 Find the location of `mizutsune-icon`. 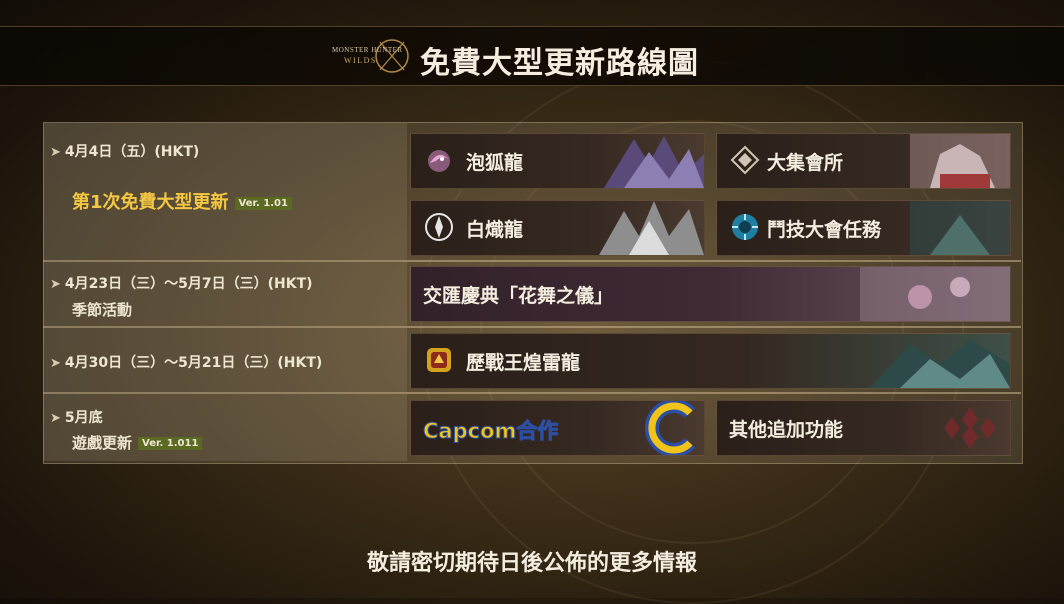

mizutsune-icon is located at coordinates (439, 161).